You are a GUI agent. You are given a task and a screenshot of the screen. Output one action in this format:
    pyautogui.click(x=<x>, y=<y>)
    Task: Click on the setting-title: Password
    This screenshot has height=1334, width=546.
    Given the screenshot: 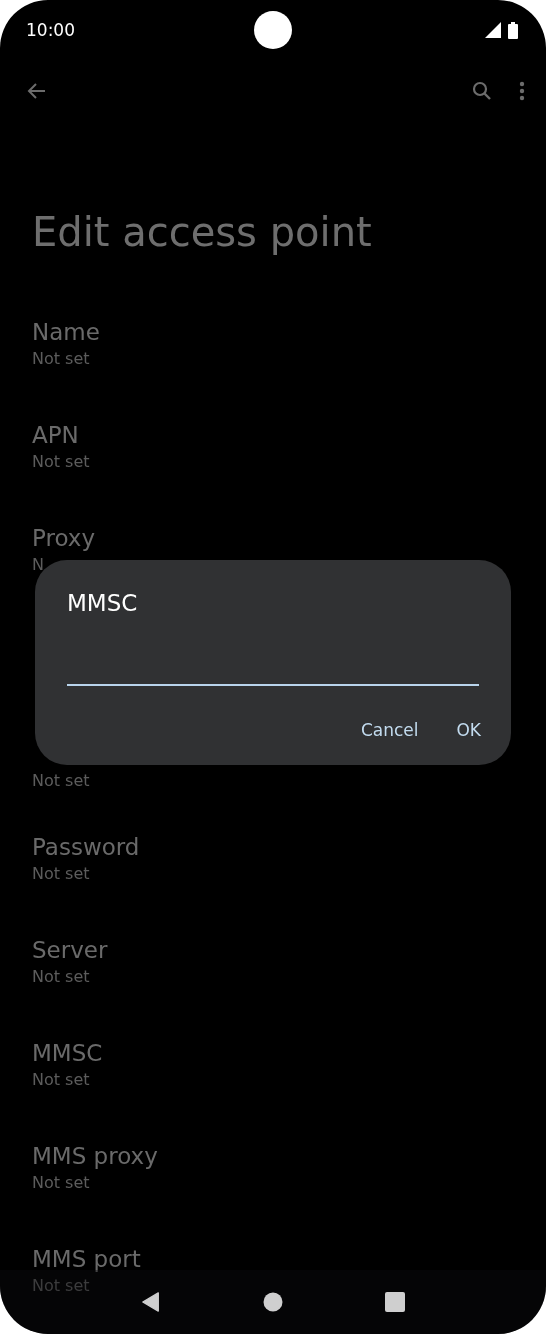 What is the action you would take?
    pyautogui.click(x=86, y=847)
    